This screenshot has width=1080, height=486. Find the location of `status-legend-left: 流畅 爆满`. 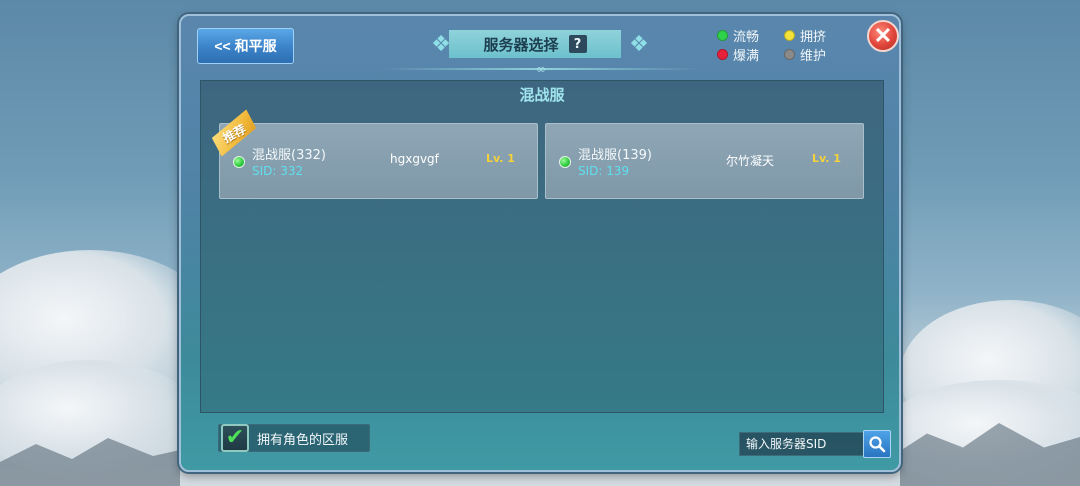

status-legend-left: 流畅 爆满 is located at coordinates (738, 45).